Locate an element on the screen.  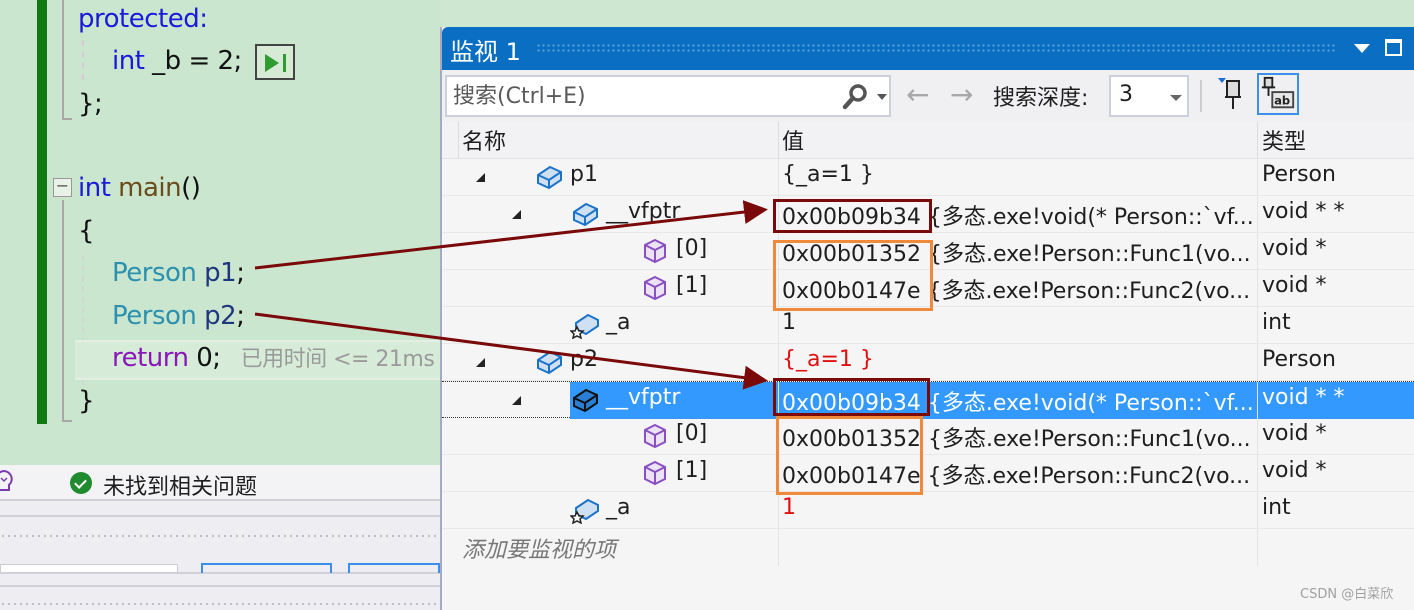
function-name: main is located at coordinates (146, 188).